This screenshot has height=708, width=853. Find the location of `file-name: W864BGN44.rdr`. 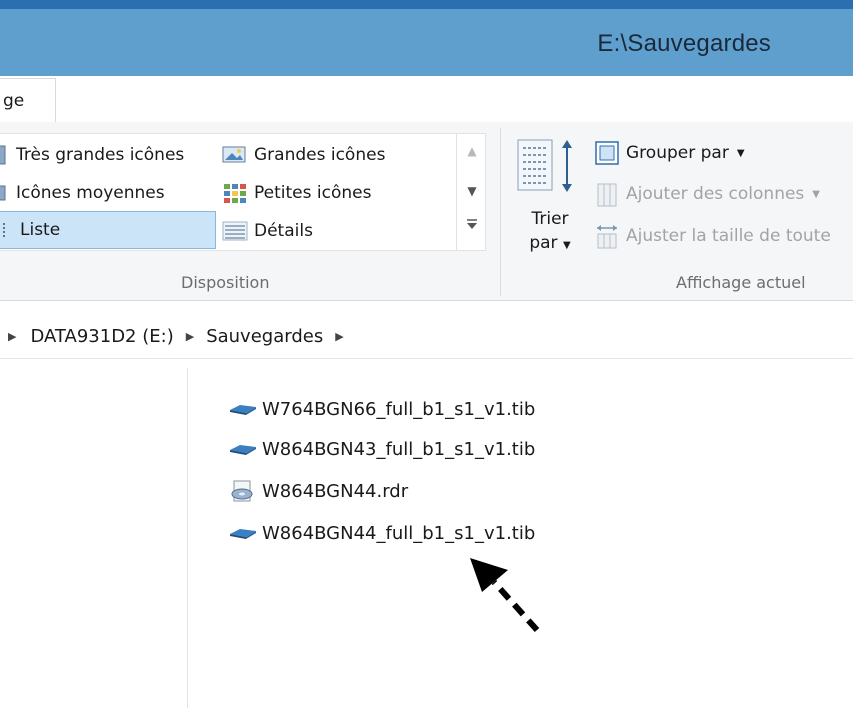

file-name: W864BGN44.rdr is located at coordinates (335, 491).